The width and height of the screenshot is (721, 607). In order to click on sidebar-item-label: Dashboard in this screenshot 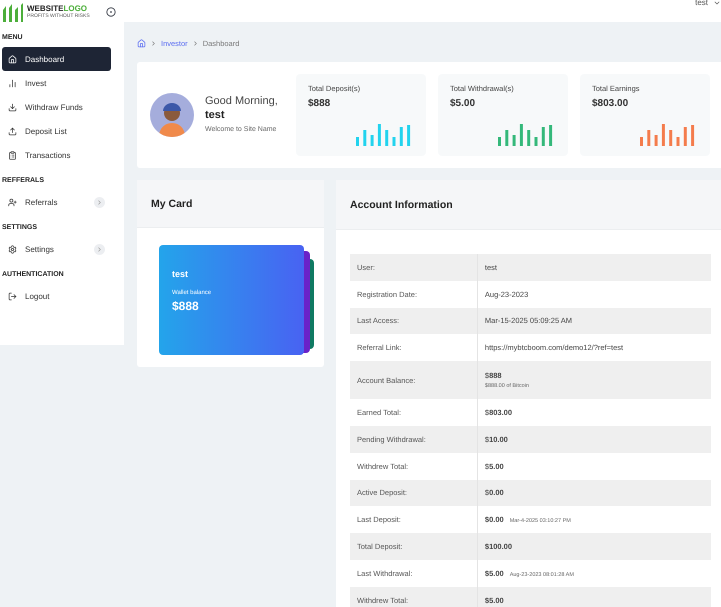, I will do `click(45, 59)`.